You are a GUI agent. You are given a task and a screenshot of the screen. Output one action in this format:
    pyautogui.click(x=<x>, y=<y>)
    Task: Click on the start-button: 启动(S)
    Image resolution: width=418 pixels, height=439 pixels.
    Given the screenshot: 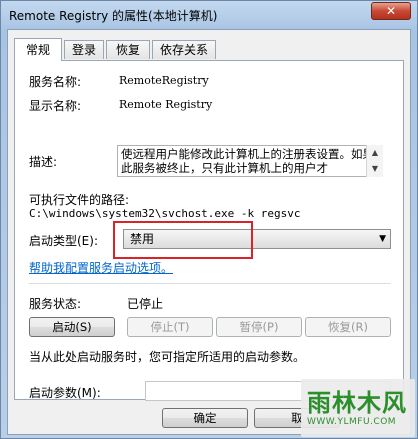 What is the action you would take?
    pyautogui.click(x=72, y=327)
    